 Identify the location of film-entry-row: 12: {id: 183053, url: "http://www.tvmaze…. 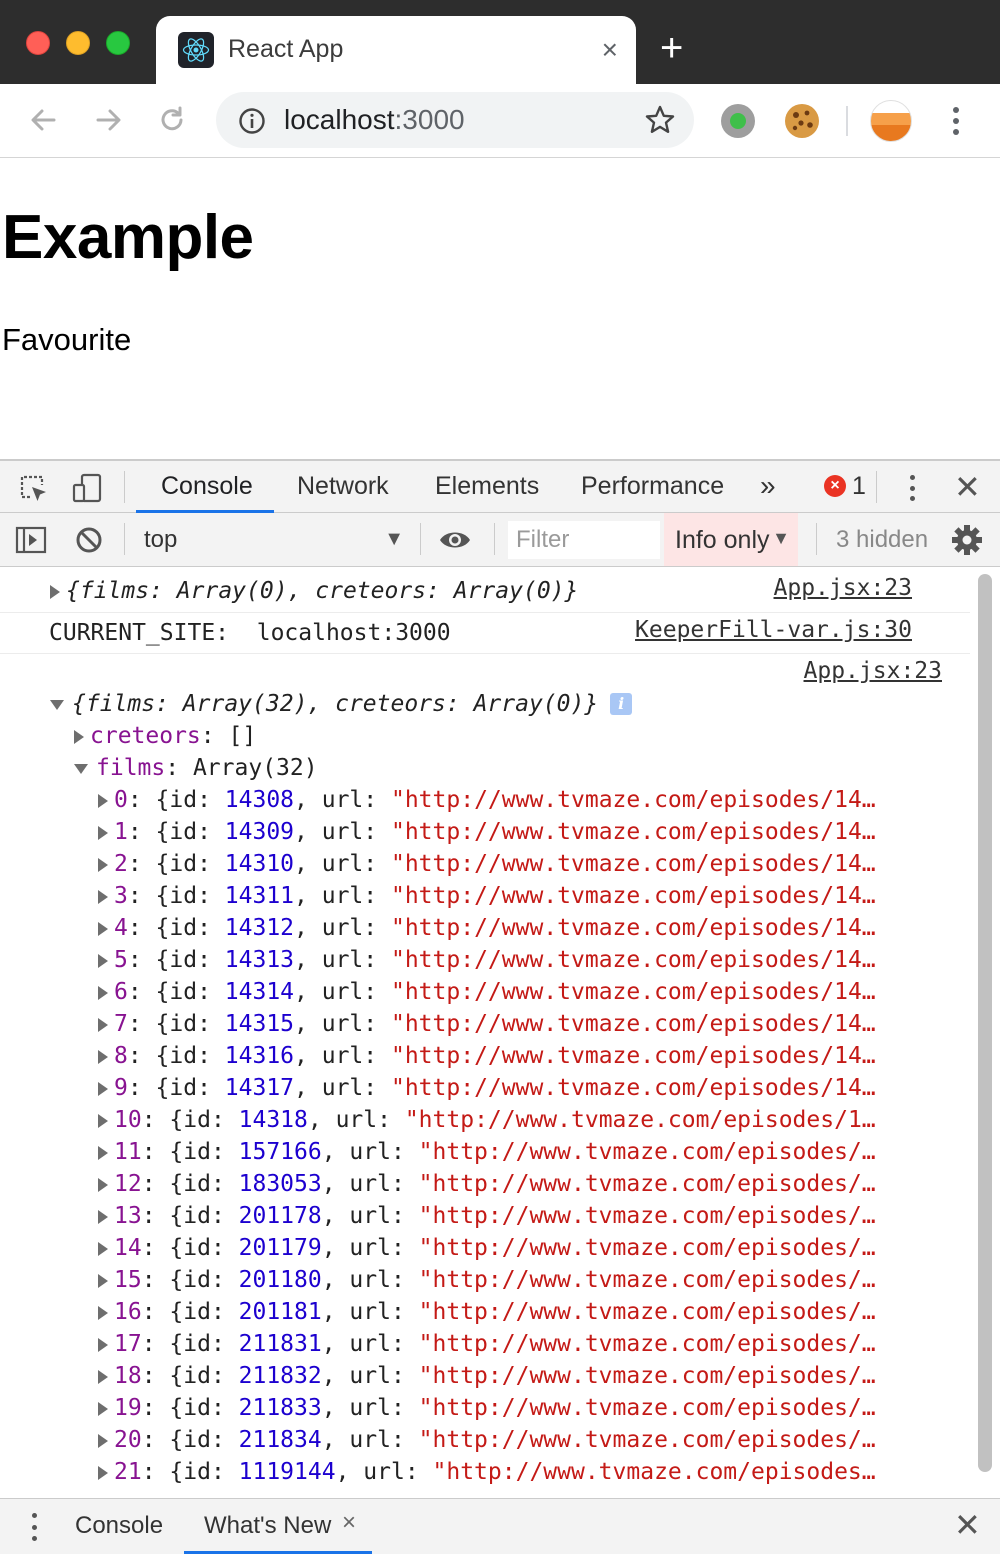
(487, 1184).